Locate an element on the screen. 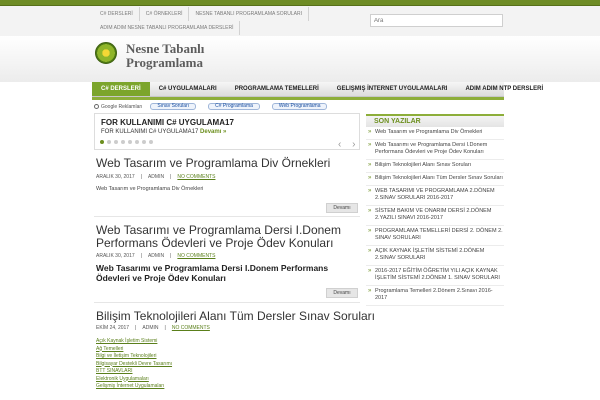  post-link: Gelişmiş İnternet Uygulamaları is located at coordinates (134, 387).